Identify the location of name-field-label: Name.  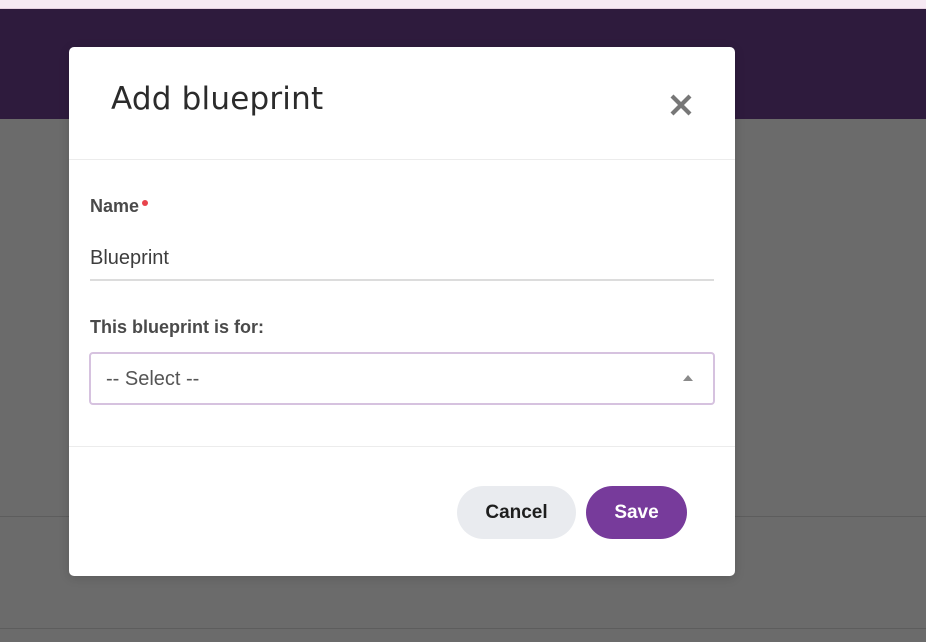
(119, 206).